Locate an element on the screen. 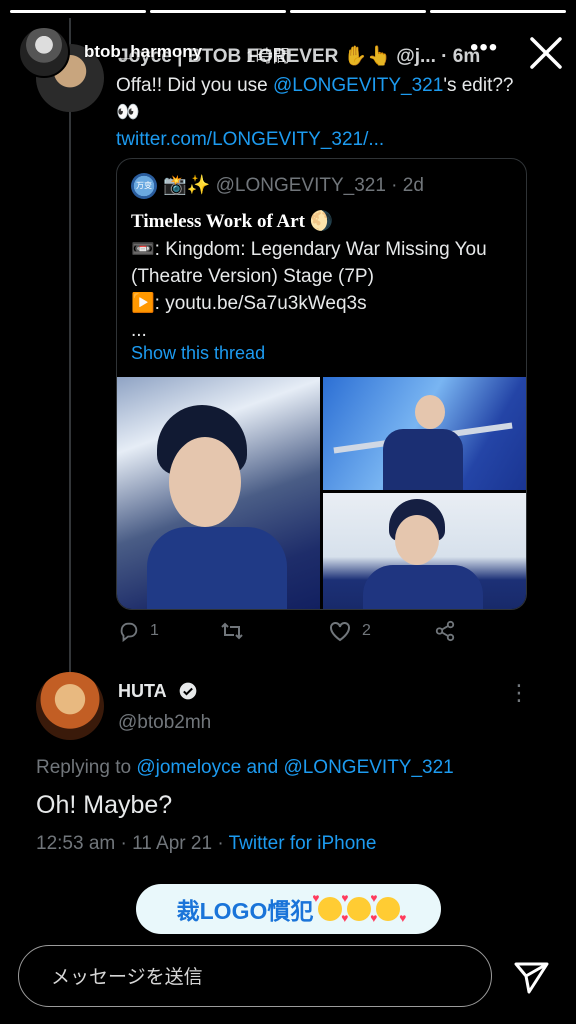  story-time: 1時間 is located at coordinates (268, 56).